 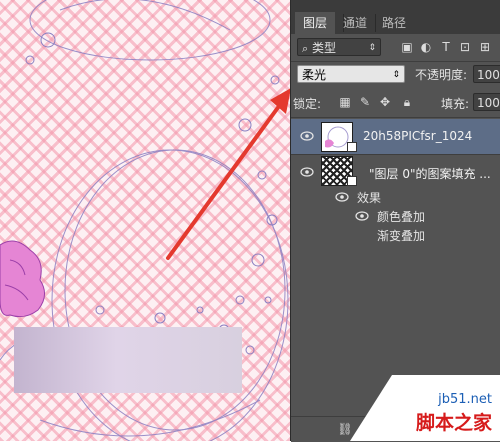 What do you see at coordinates (369, 197) in the screenshot?
I see `effects-label: 效果` at bounding box center [369, 197].